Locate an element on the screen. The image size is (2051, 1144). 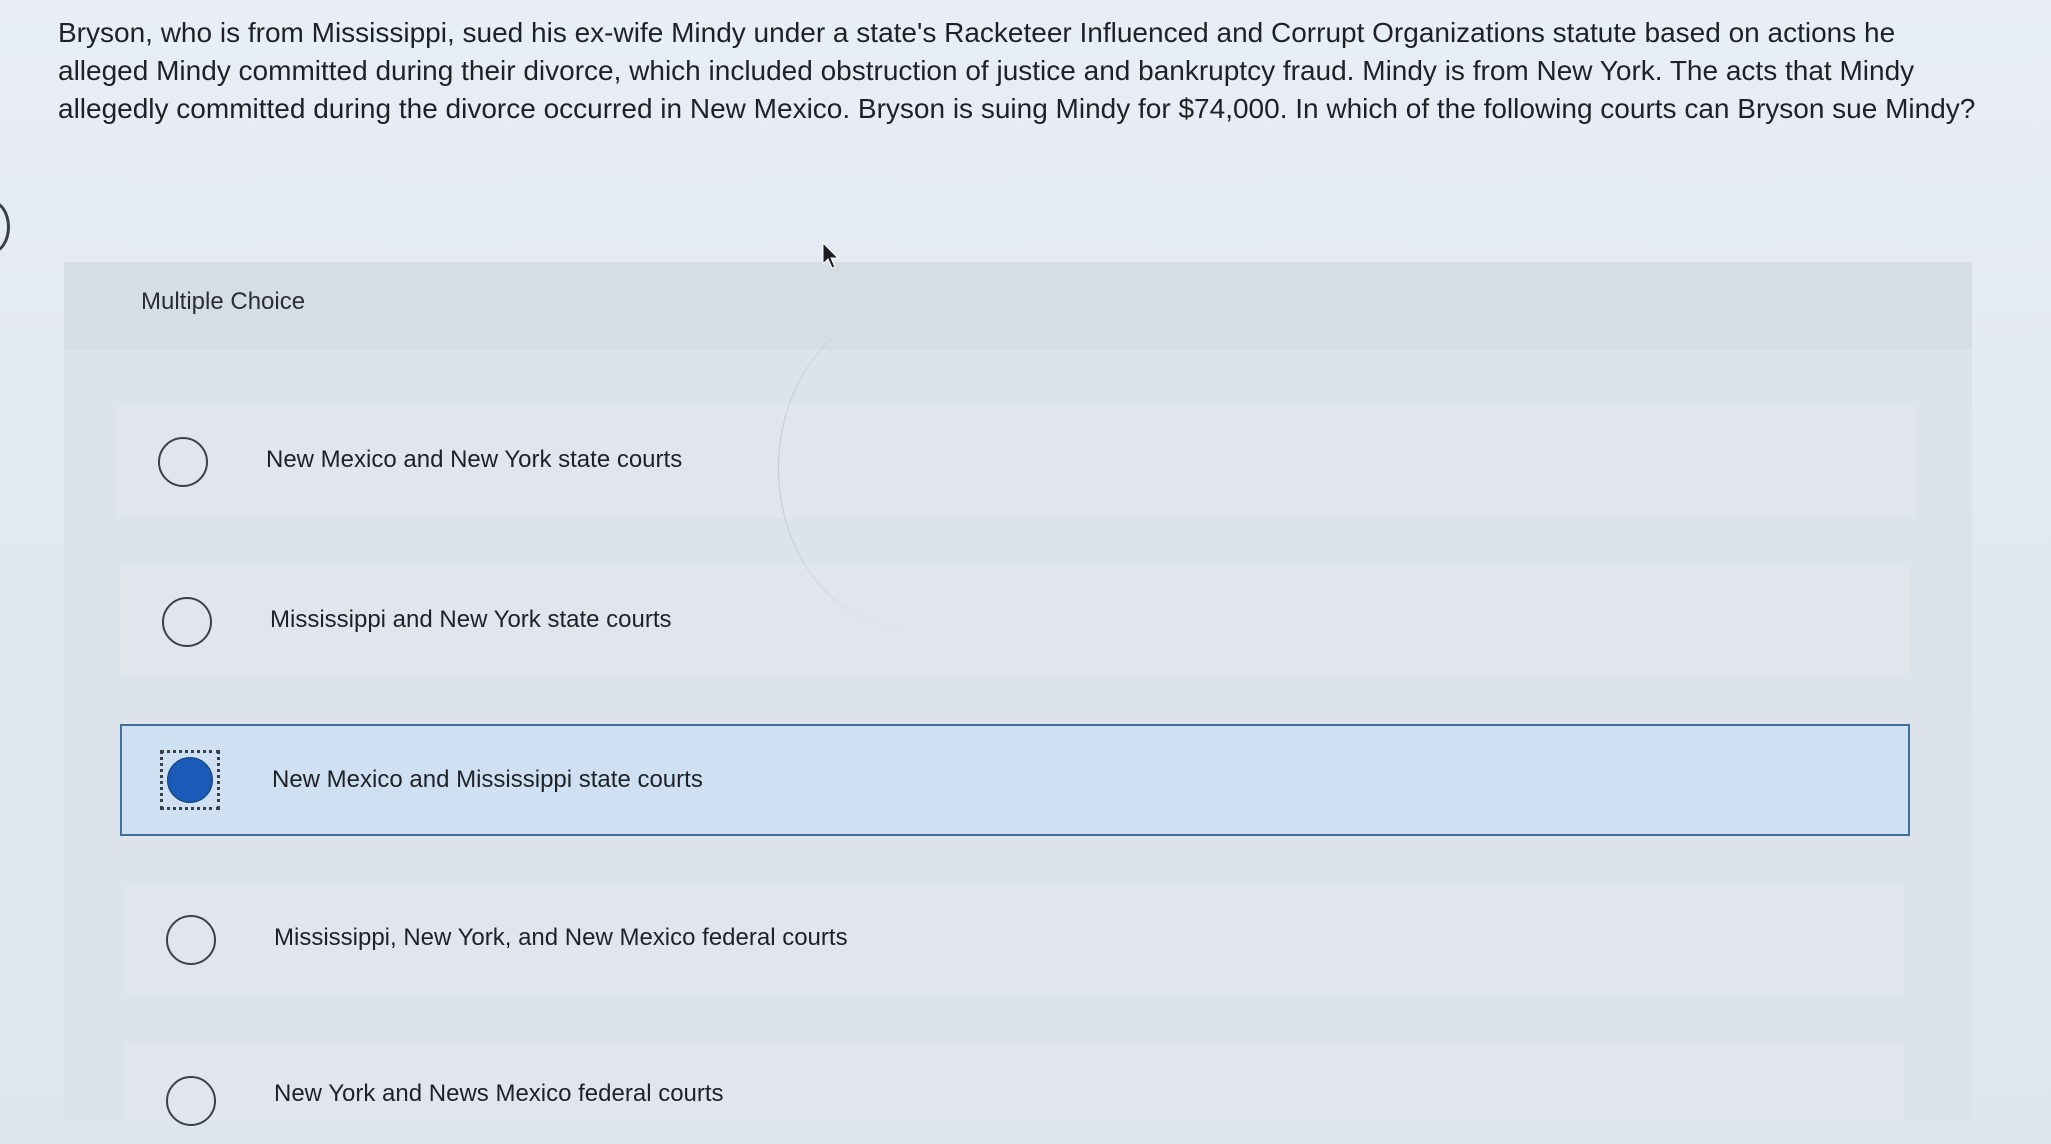
mouse-pointer-icon is located at coordinates (831, 255).